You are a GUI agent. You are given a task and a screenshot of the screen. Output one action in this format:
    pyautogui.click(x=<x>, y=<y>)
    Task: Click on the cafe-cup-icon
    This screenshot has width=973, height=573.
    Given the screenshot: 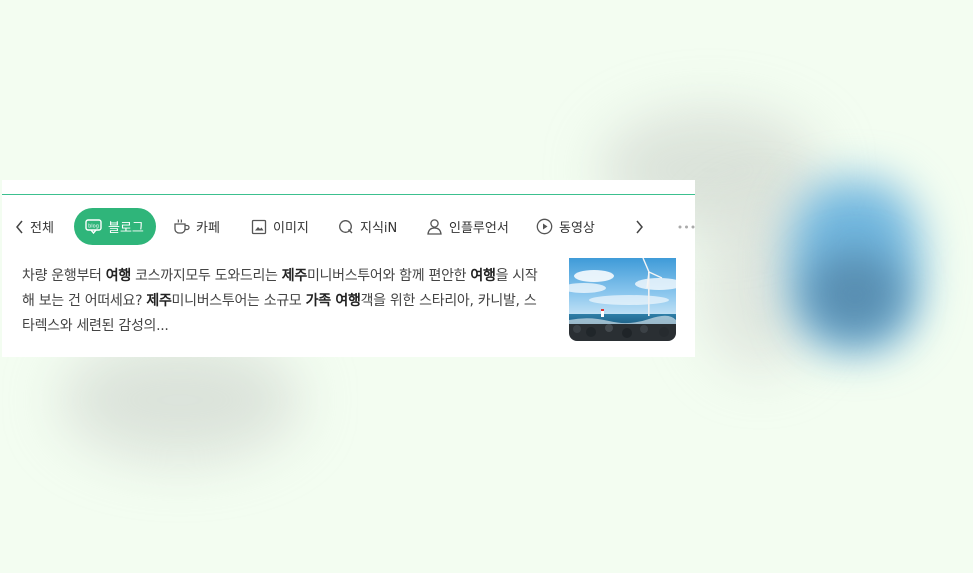 What is the action you would take?
    pyautogui.click(x=181, y=226)
    